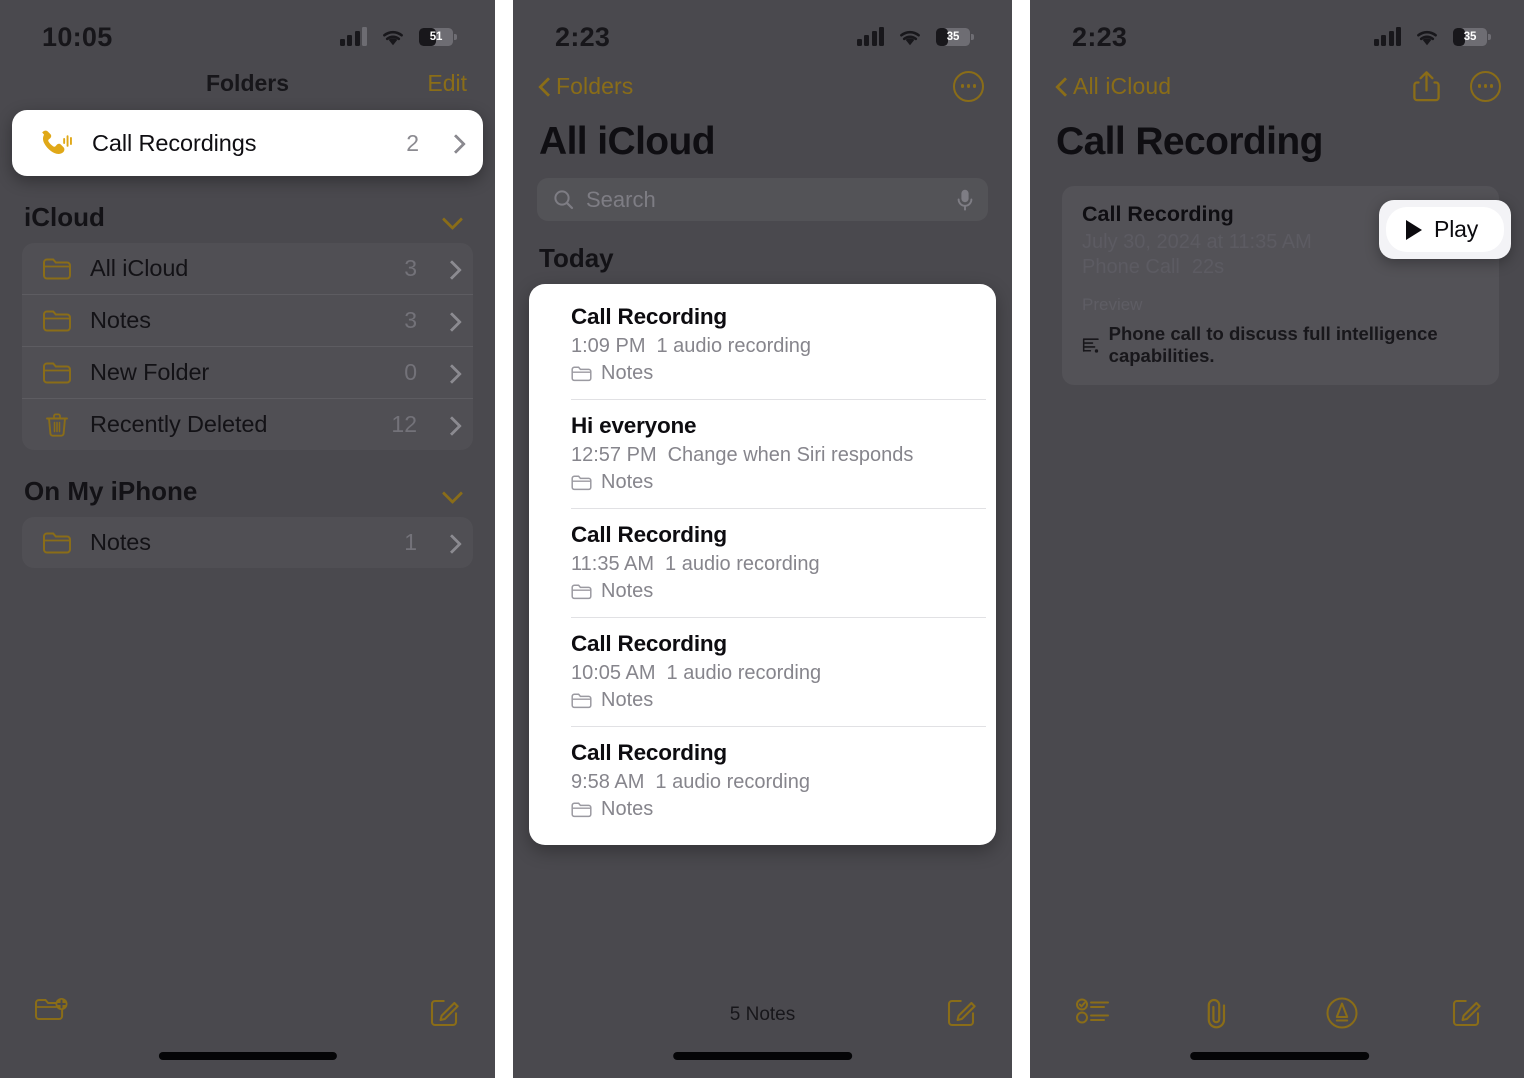  What do you see at coordinates (174, 142) in the screenshot?
I see `call-recordings-label: Call Recordings` at bounding box center [174, 142].